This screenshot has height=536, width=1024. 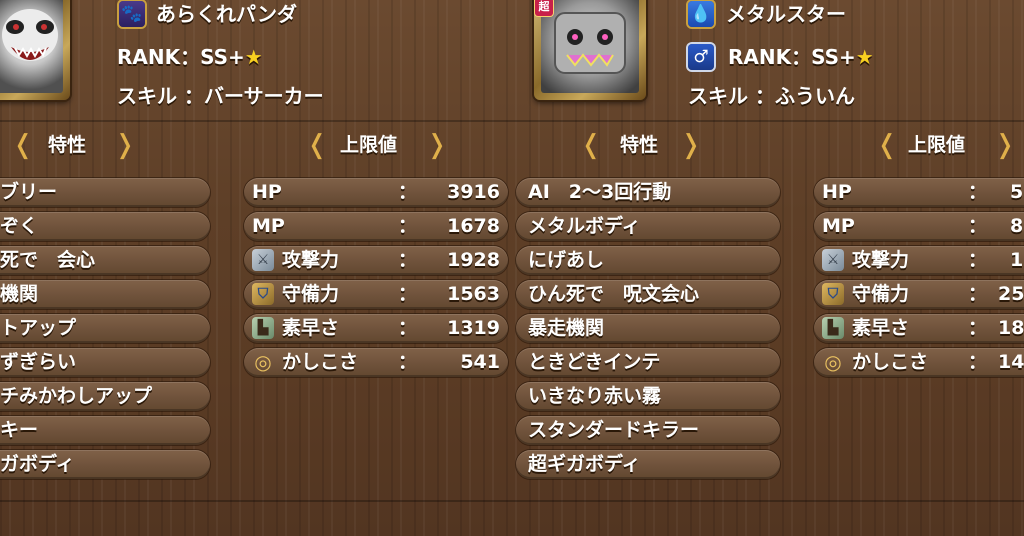 What do you see at coordinates (1011, 362) in the screenshot?
I see `stat-value: 14` at bounding box center [1011, 362].